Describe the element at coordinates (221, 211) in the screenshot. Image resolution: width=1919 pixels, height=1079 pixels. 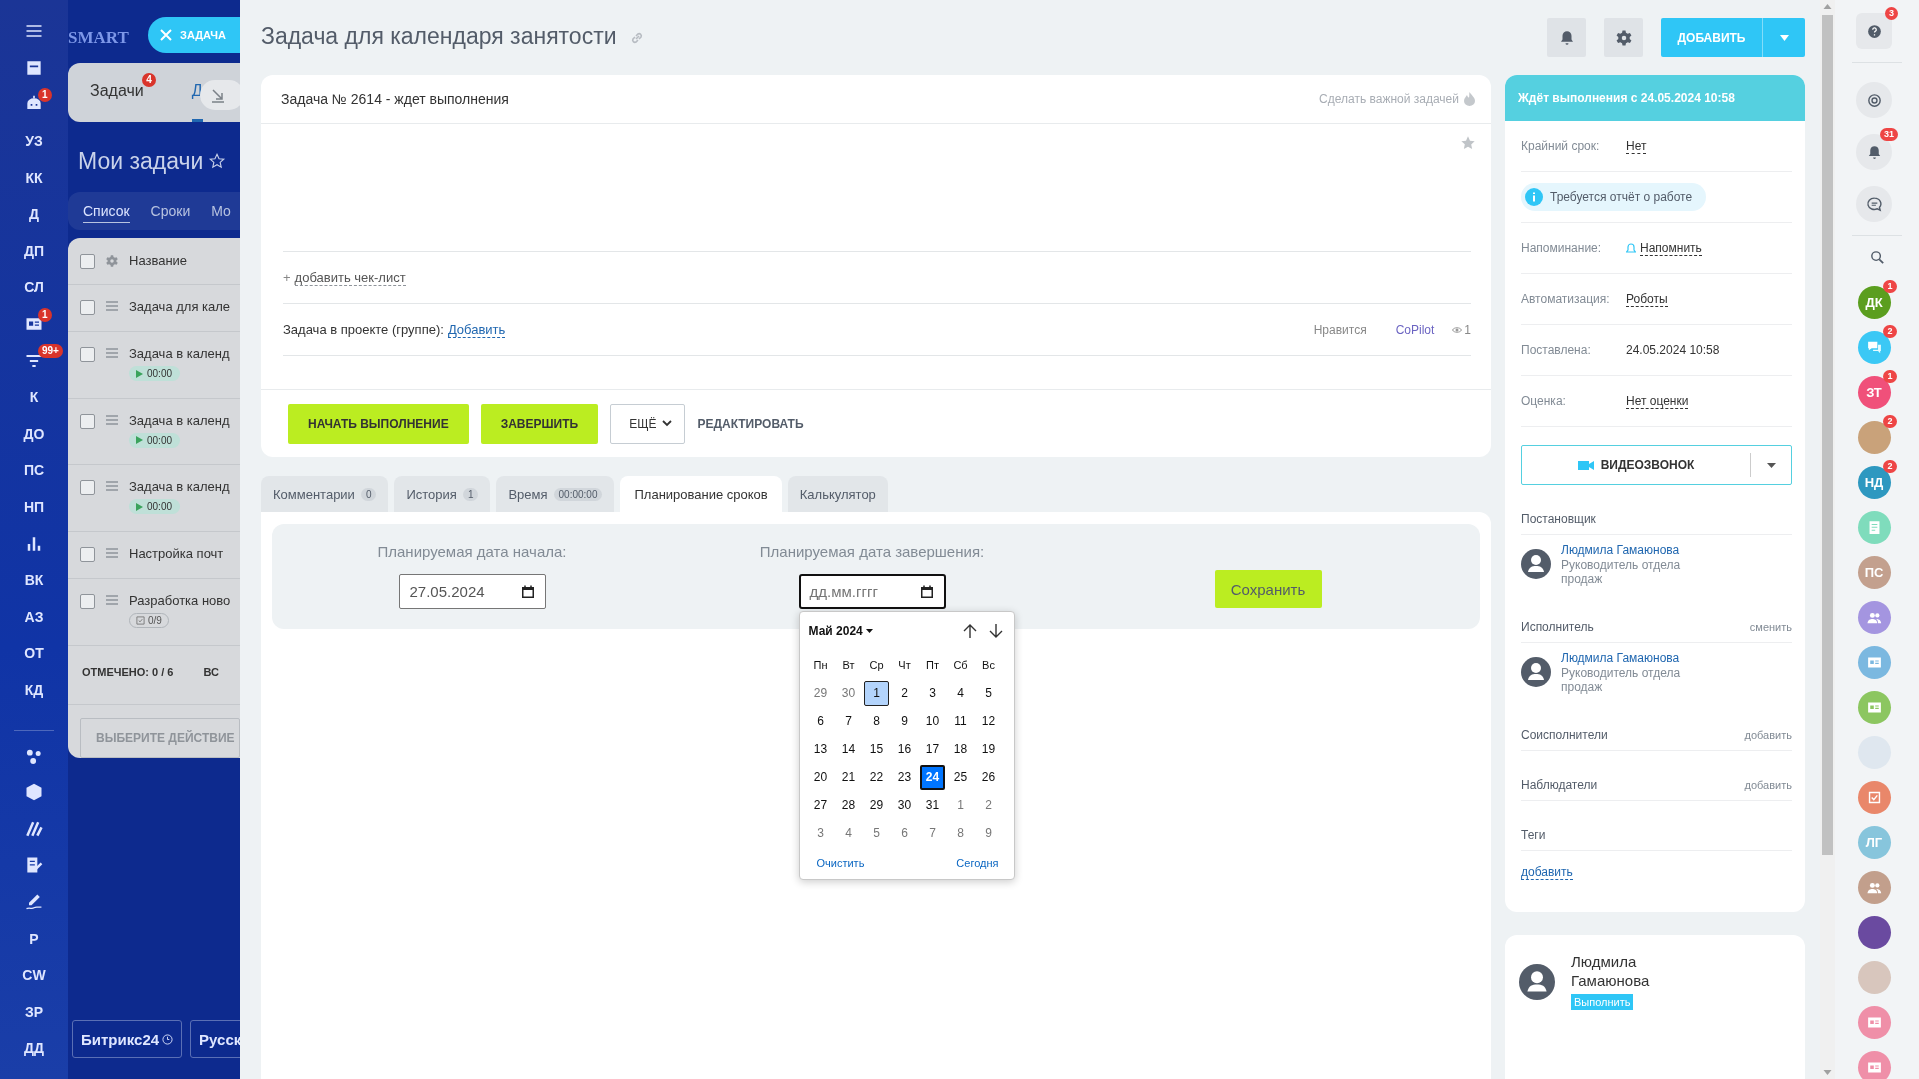
I see `view-tab: Мо` at that location.